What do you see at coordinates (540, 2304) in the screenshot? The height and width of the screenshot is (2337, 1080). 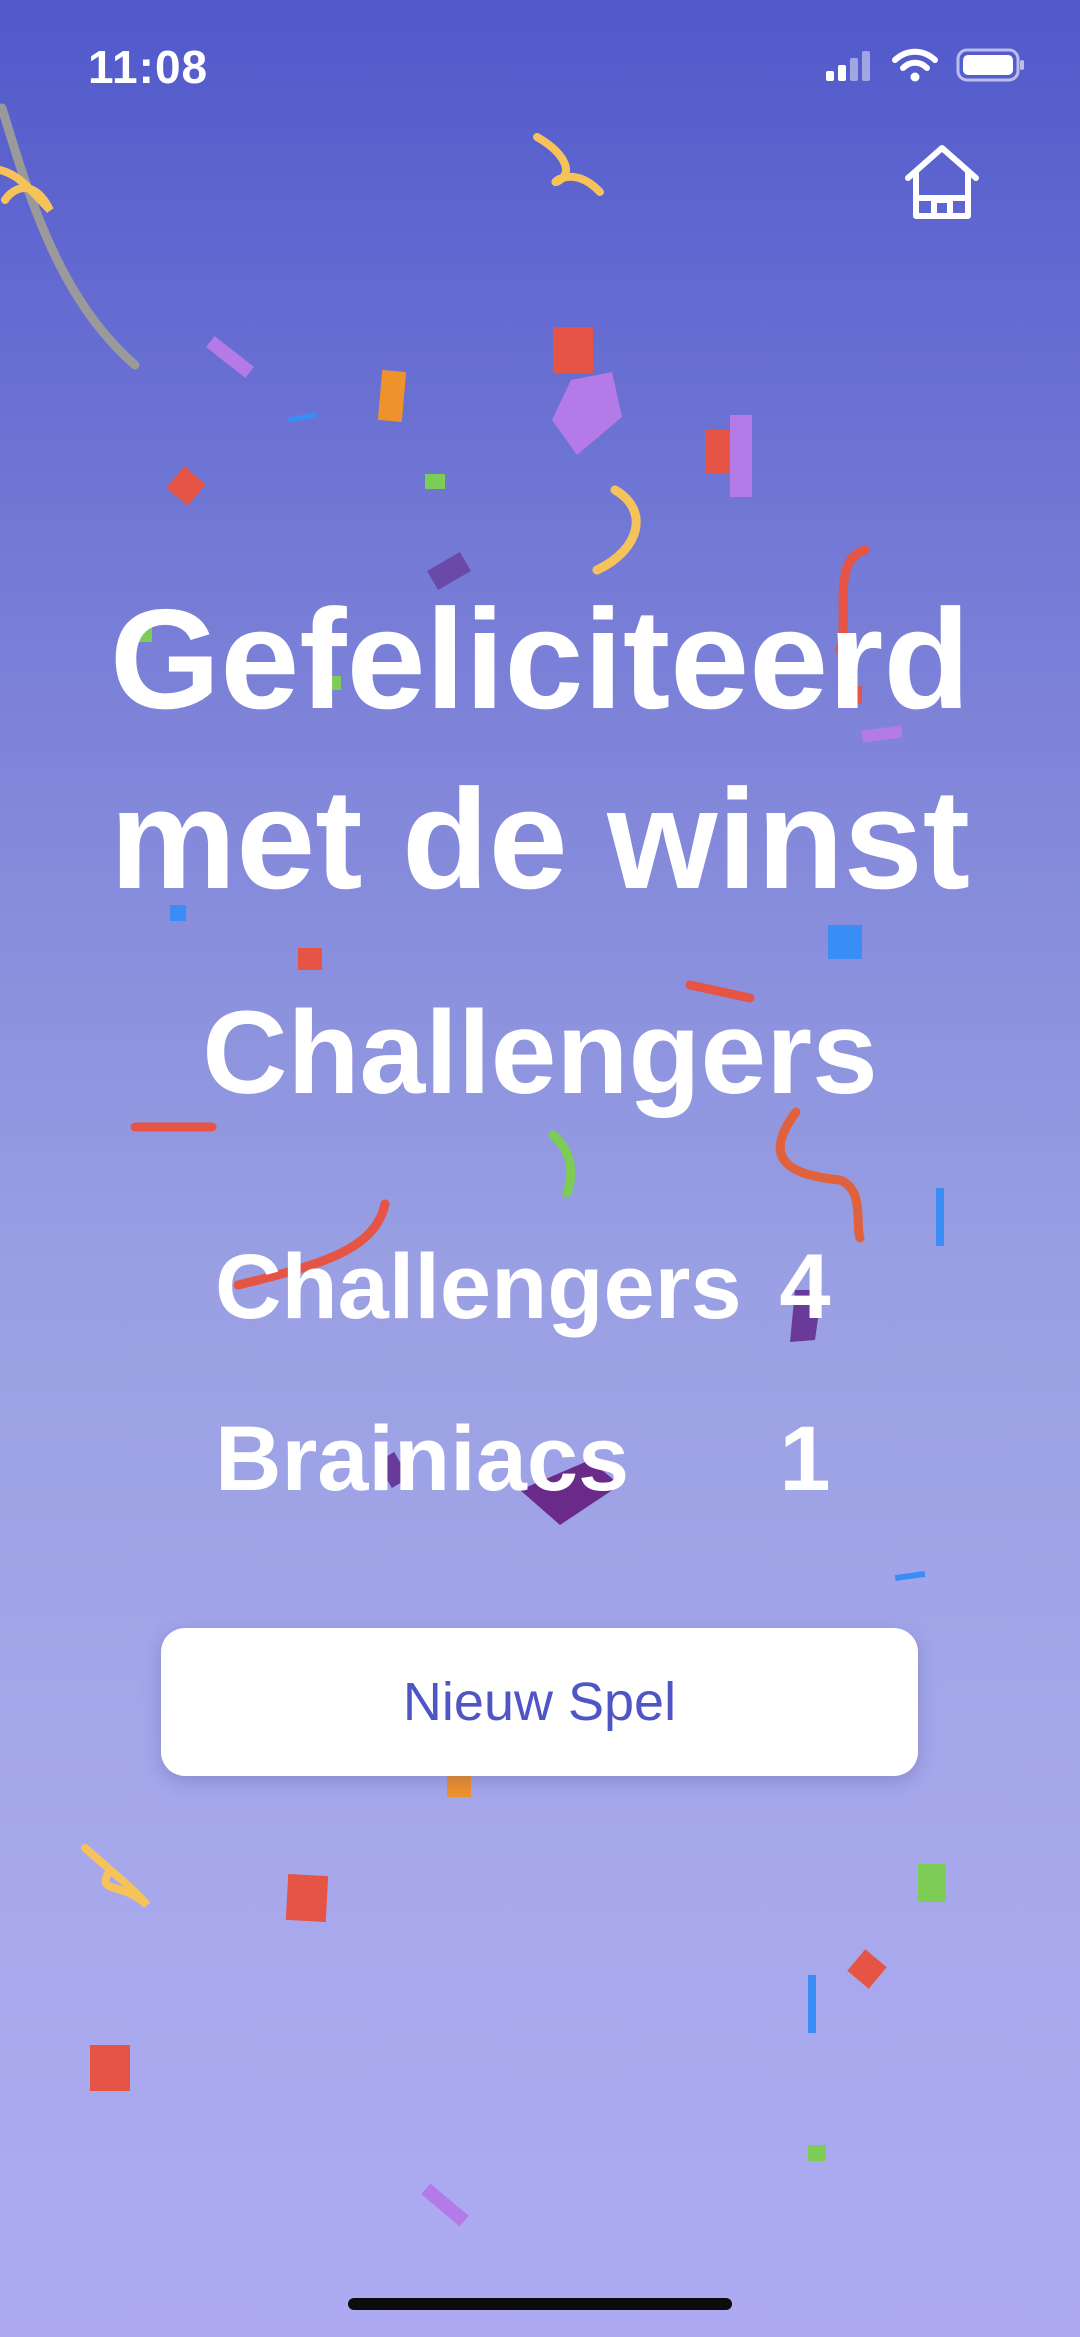 I see `home-indicator` at bounding box center [540, 2304].